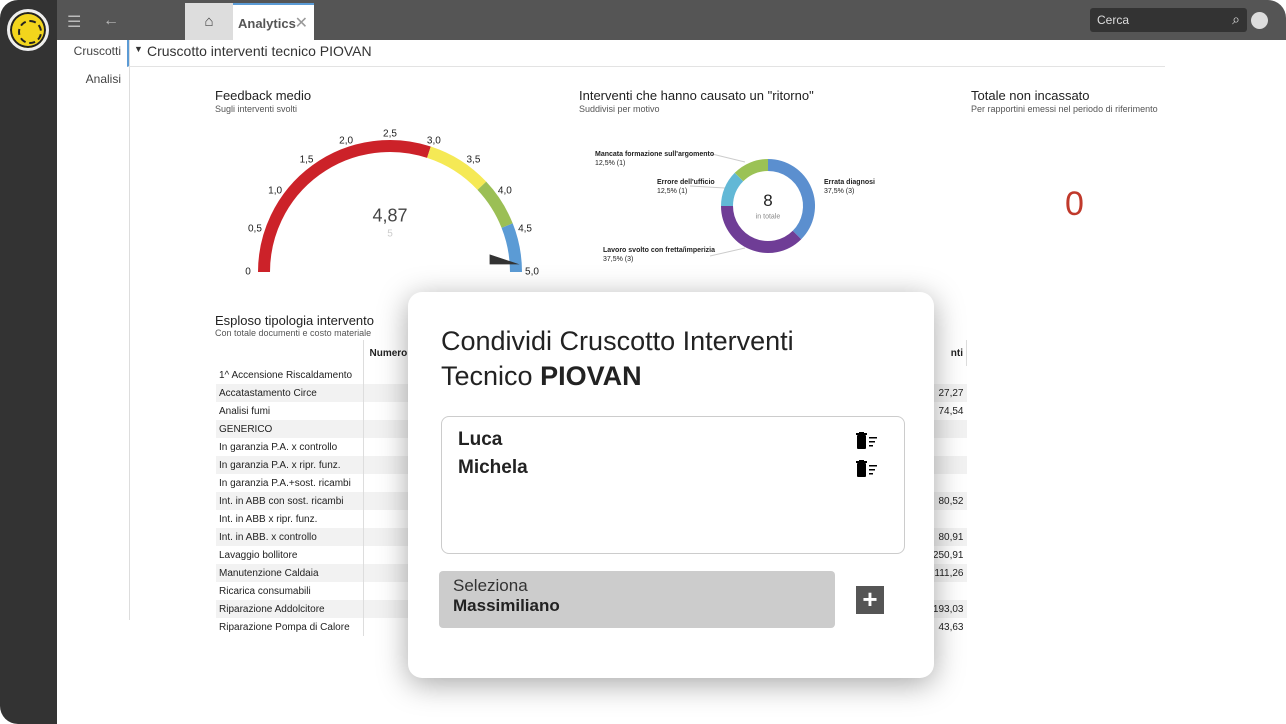 The width and height of the screenshot is (1286, 724). Describe the element at coordinates (849, 187) in the screenshot. I see `slice-label: Errata diagnosi 37,5% (3)` at that location.